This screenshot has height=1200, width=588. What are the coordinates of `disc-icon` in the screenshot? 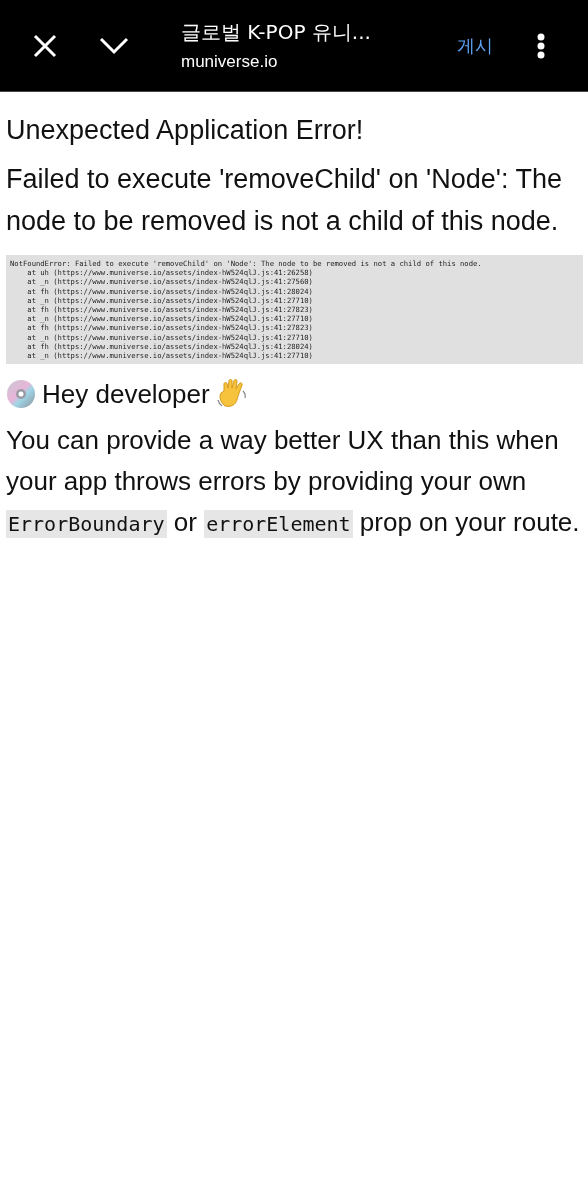 It's located at (21, 394).